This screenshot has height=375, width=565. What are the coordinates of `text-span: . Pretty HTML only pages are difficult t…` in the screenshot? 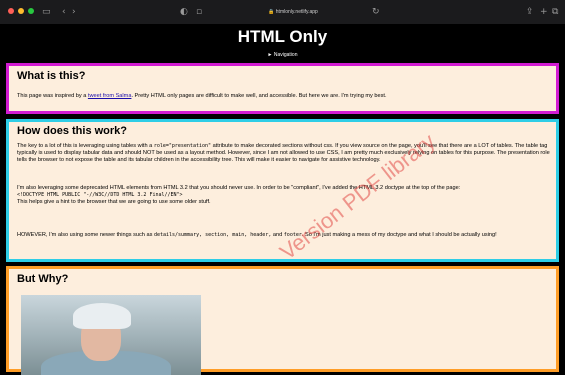 It's located at (259, 96).